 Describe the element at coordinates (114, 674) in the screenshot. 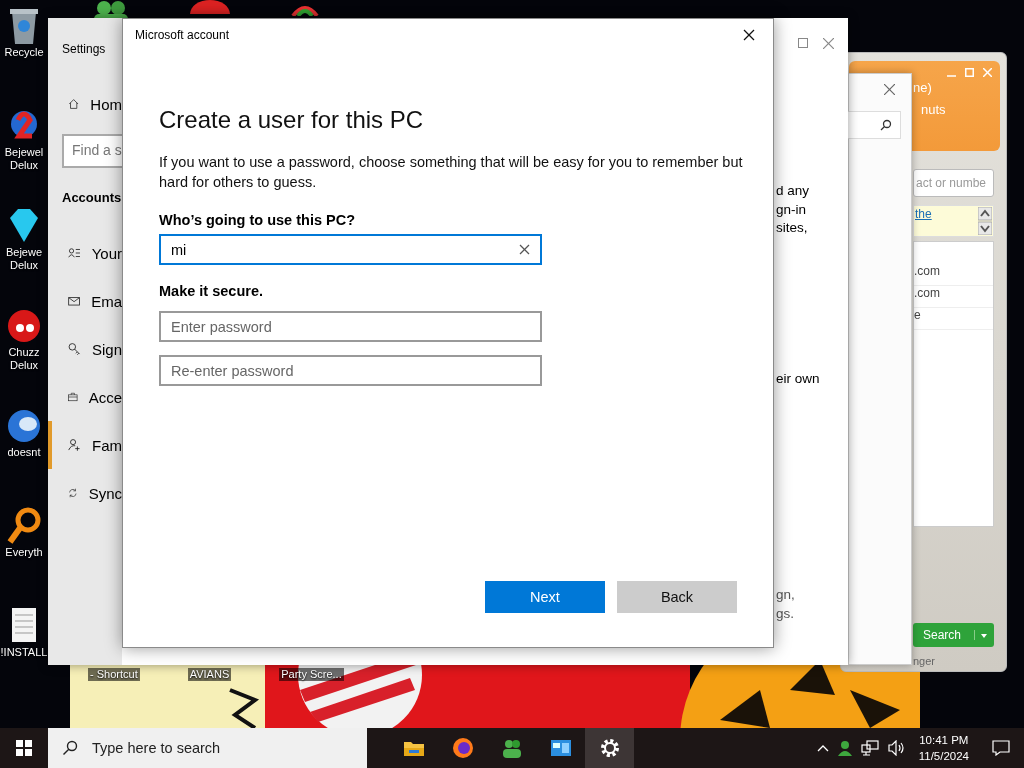

I see `icon-label: - Shortcut` at that location.